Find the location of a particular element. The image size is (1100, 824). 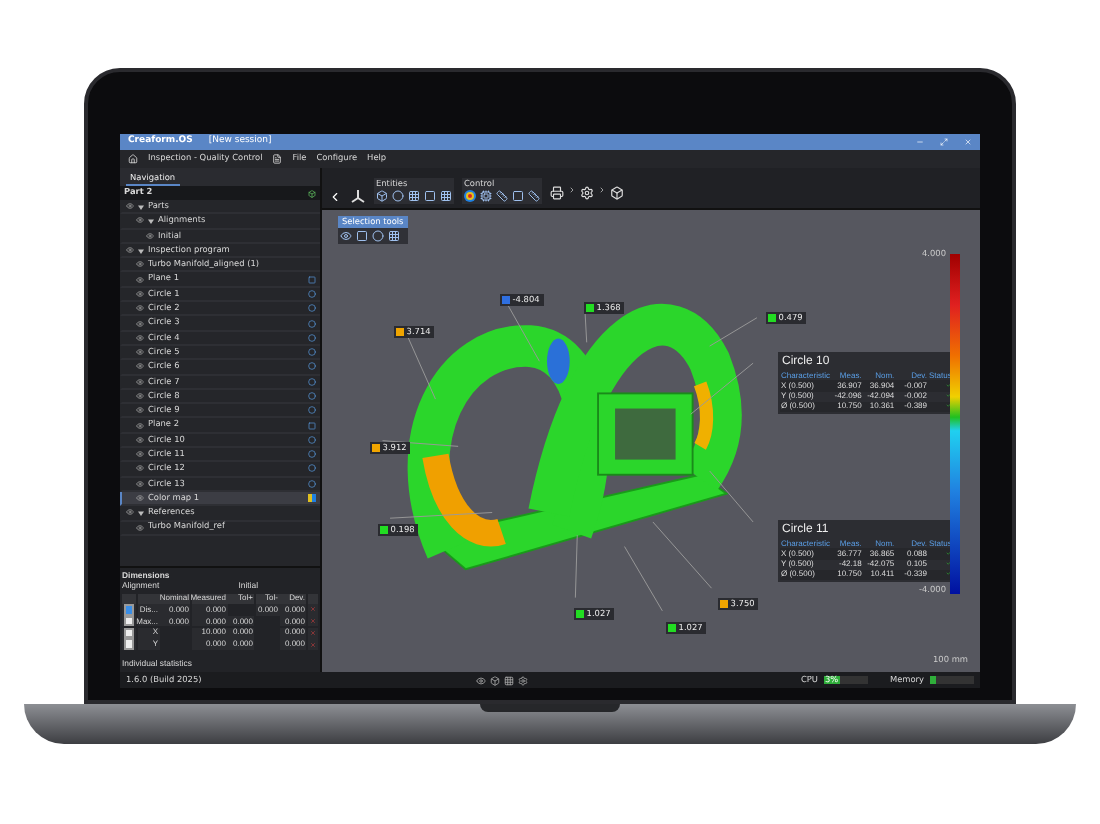

maximize-icon is located at coordinates (944, 142).